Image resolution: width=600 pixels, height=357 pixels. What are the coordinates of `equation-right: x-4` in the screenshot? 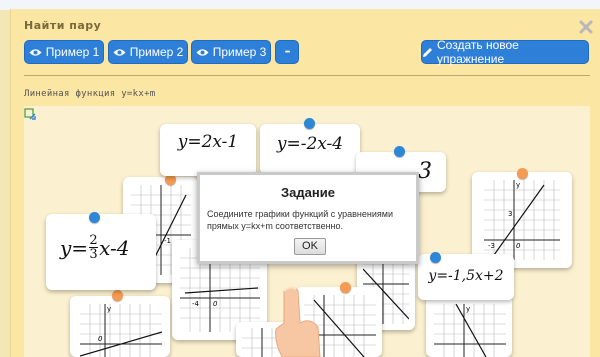 It's located at (114, 247).